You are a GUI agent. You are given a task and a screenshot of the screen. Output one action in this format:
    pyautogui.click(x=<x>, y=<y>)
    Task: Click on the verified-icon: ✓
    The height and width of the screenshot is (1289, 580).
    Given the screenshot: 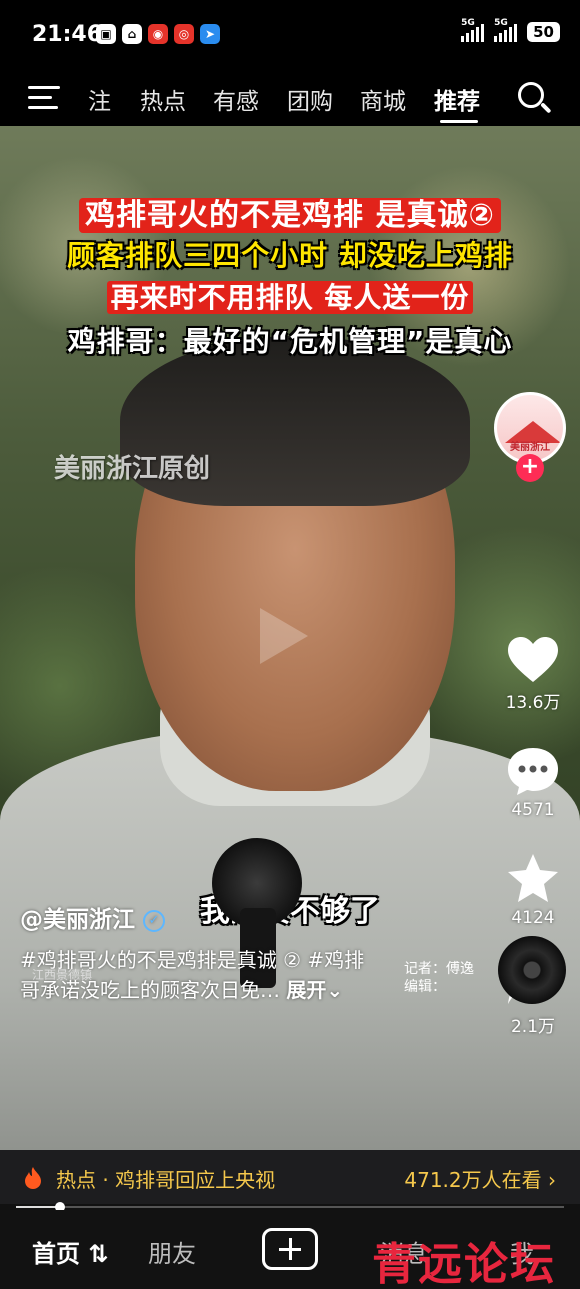 What is the action you would take?
    pyautogui.click(x=154, y=920)
    